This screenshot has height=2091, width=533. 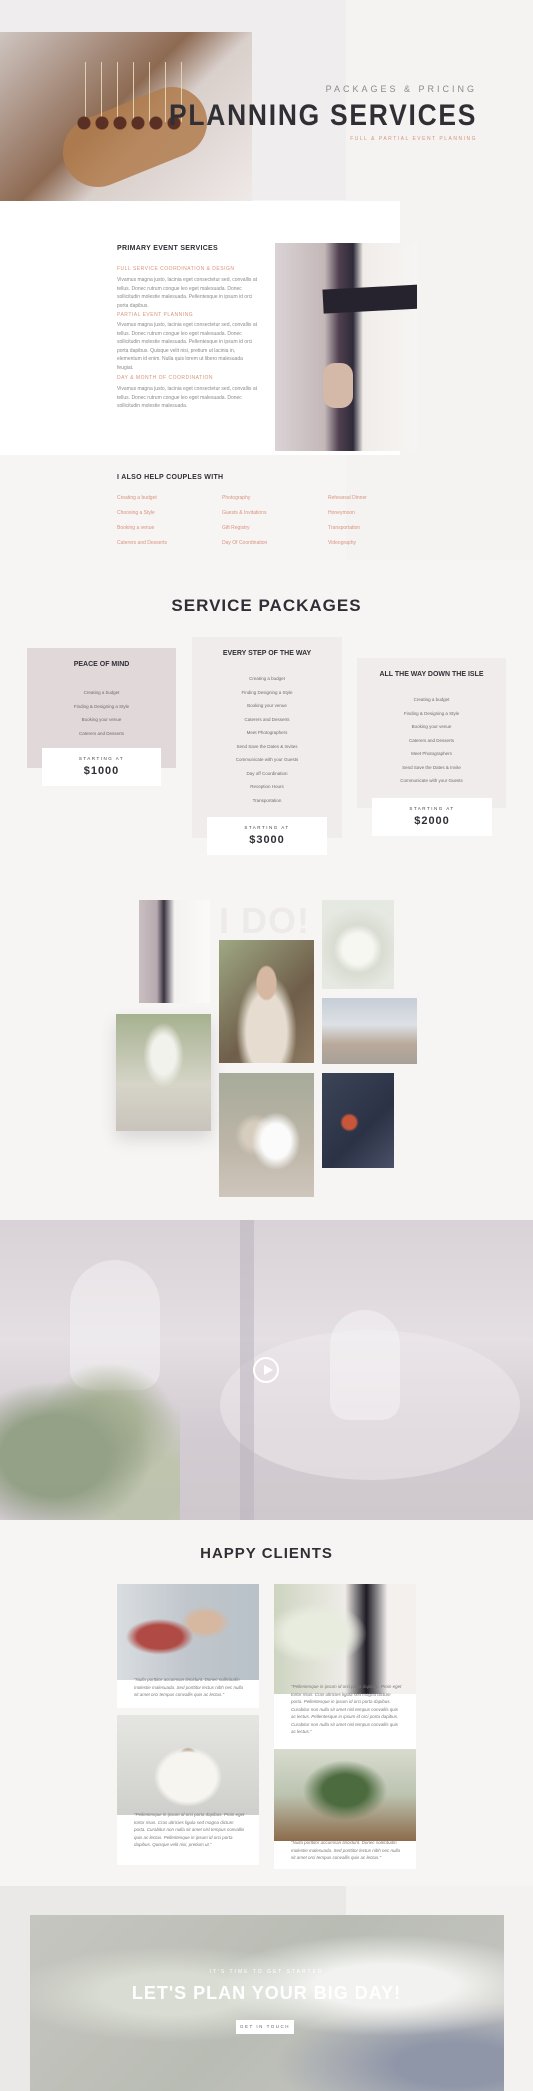 I want to click on testimonials-title: HAPPY CLIENTS, so click(x=266, y=1553).